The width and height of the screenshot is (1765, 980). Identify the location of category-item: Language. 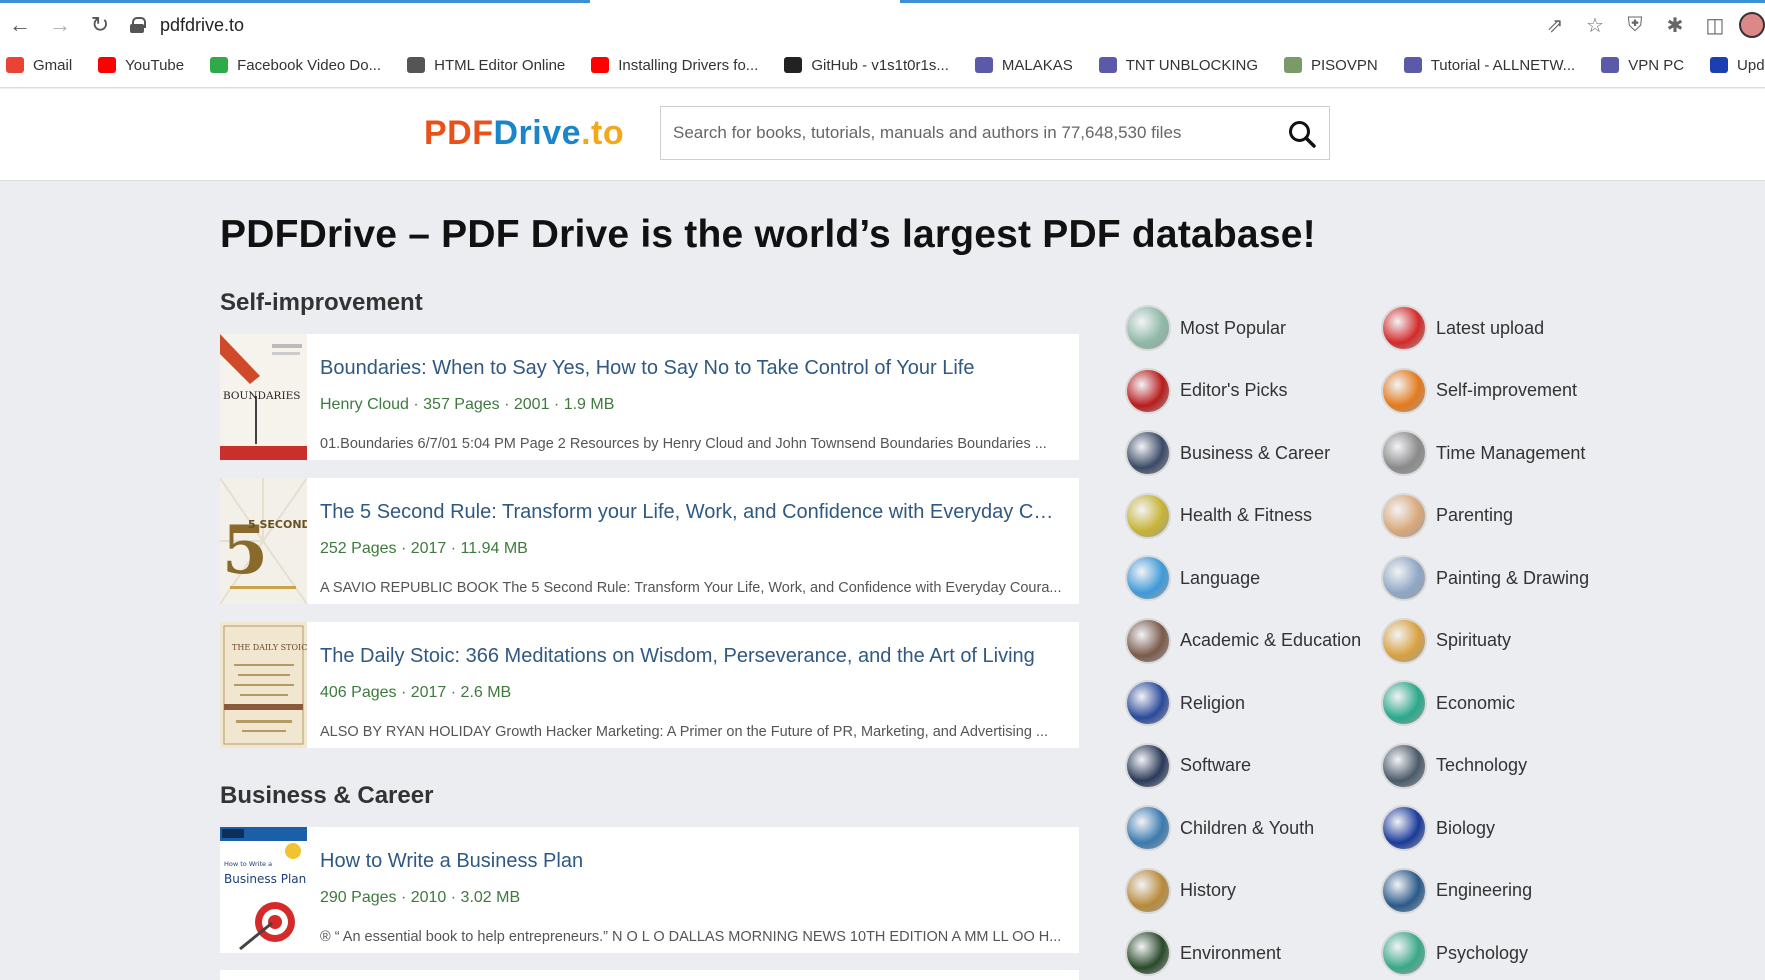
(1192, 578).